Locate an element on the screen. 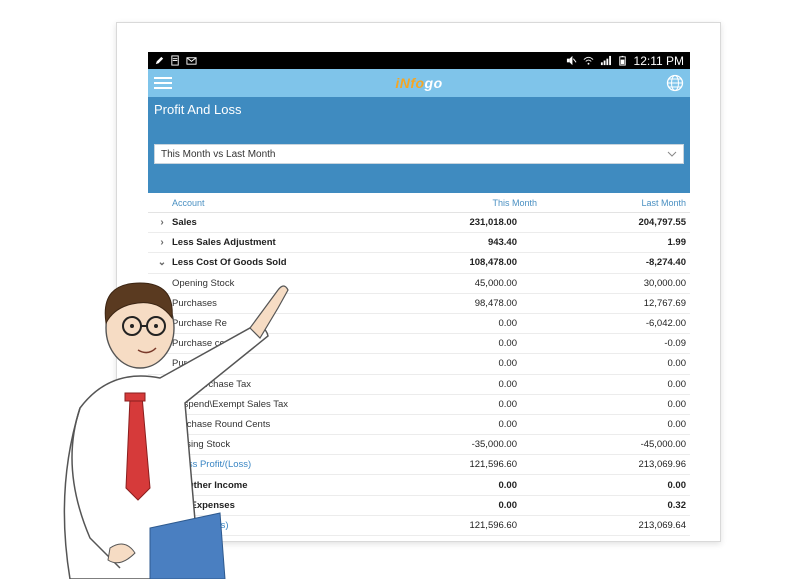 This screenshot has width=800, height=579. account-name: Sales is located at coordinates (184, 223).